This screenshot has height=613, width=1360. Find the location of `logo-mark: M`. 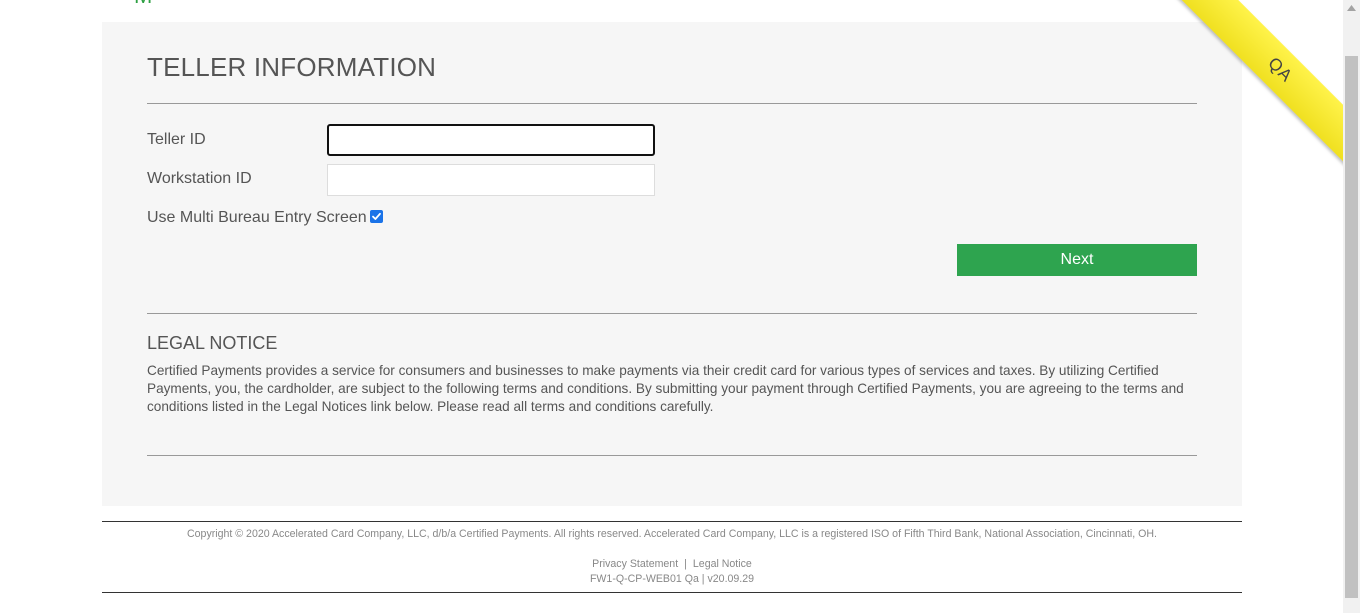

logo-mark: M is located at coordinates (144, 4).